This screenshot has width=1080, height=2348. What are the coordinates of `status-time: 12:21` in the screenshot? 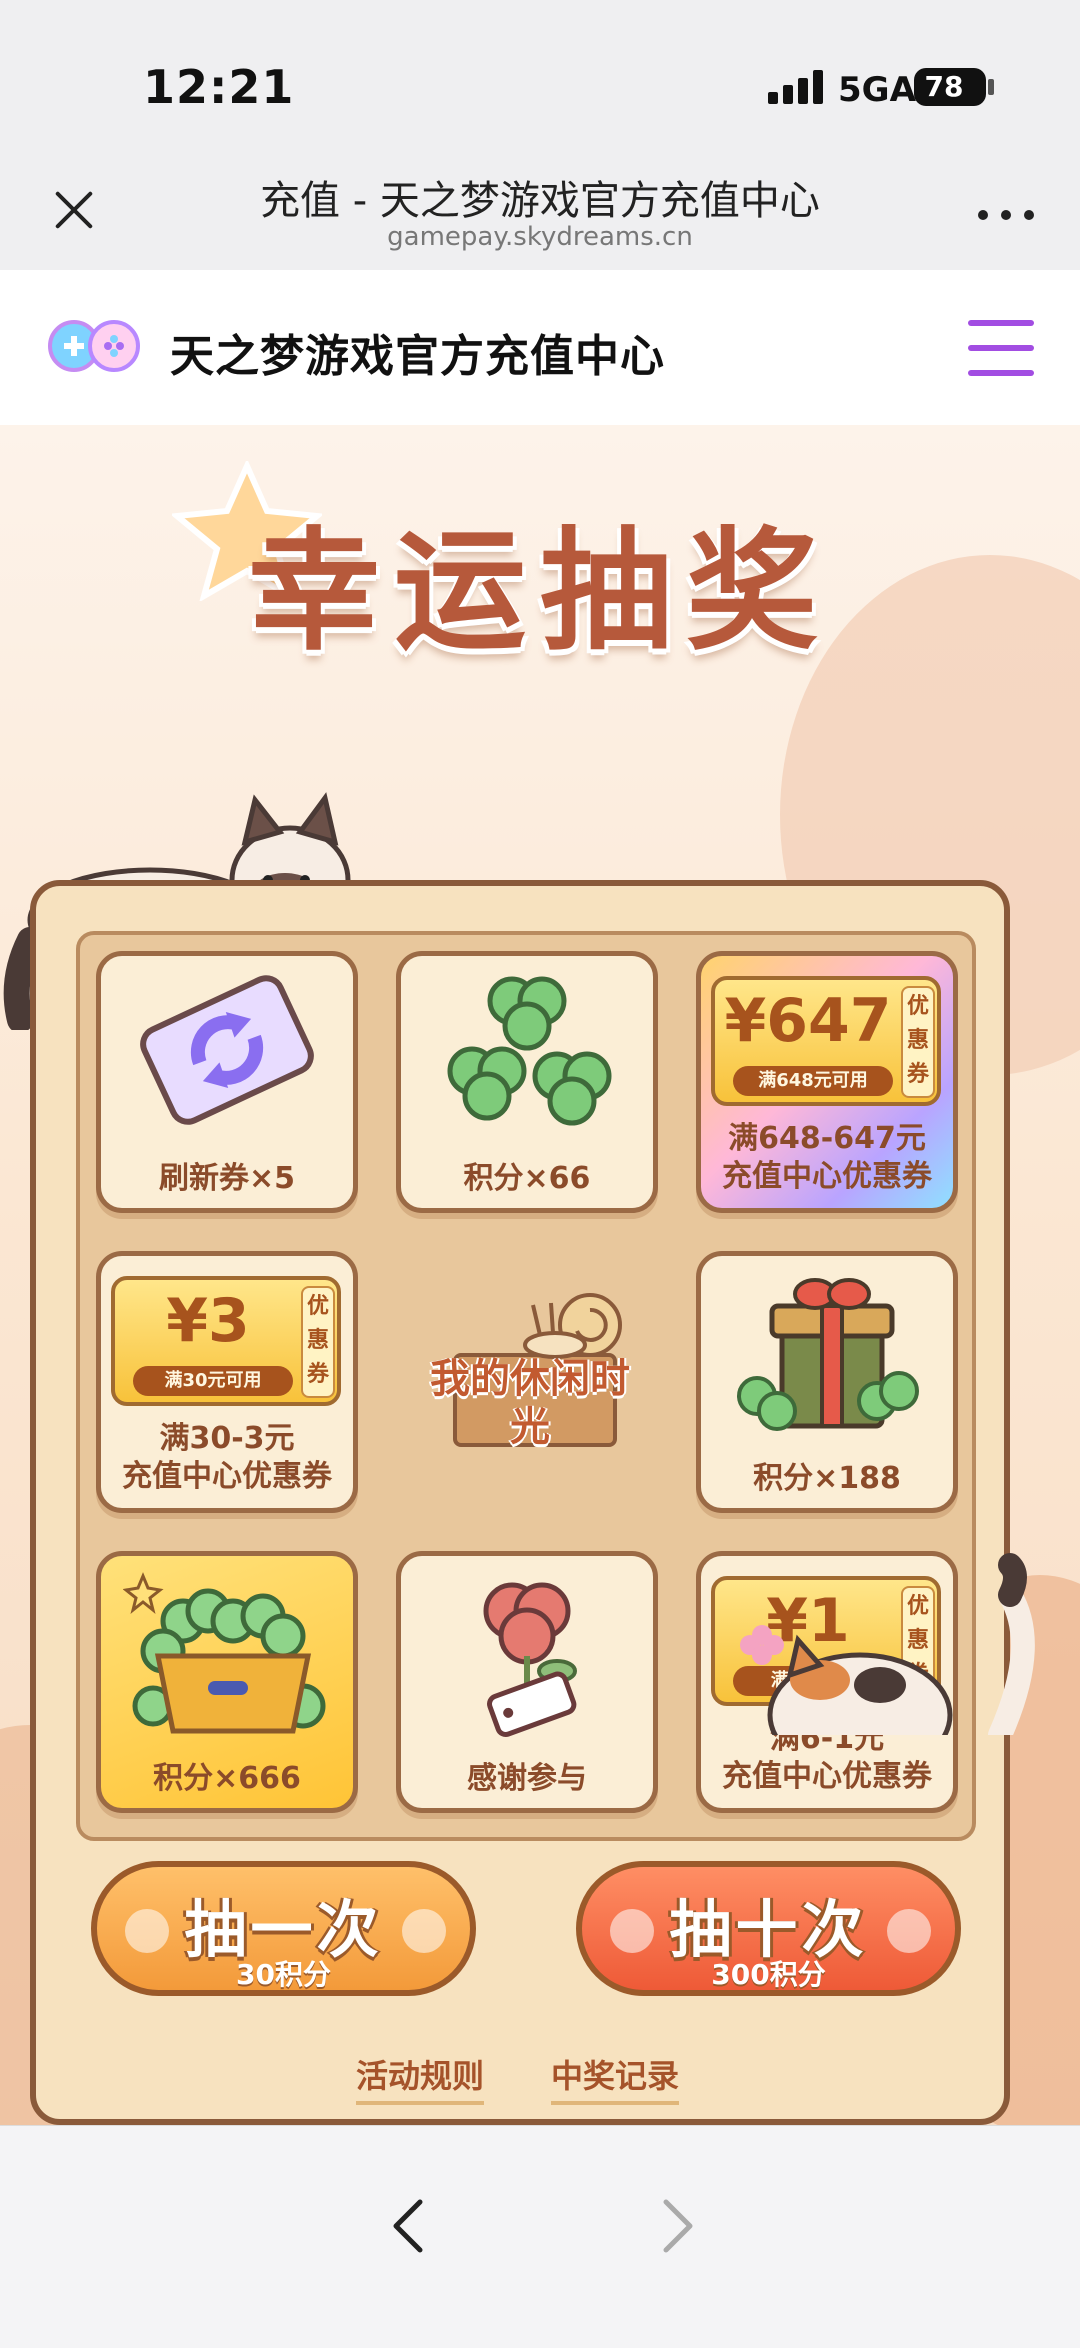 It's located at (219, 87).